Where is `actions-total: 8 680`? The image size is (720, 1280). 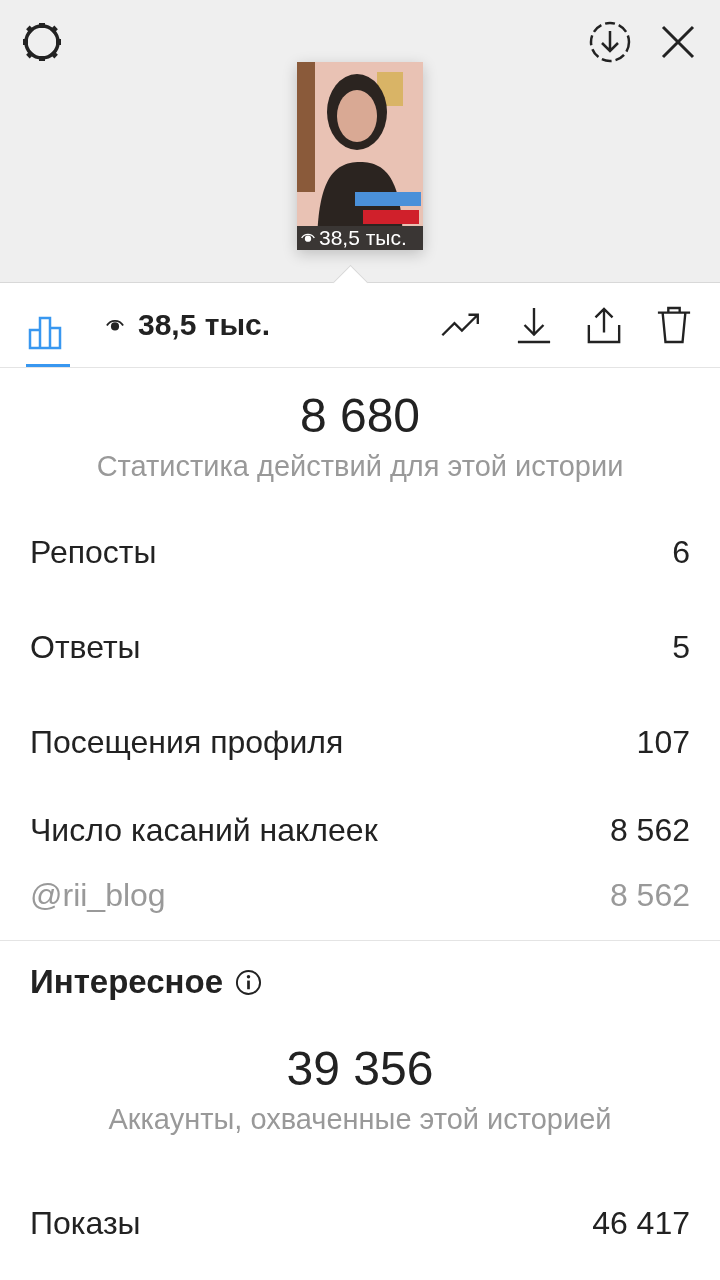
actions-total: 8 680 is located at coordinates (360, 416).